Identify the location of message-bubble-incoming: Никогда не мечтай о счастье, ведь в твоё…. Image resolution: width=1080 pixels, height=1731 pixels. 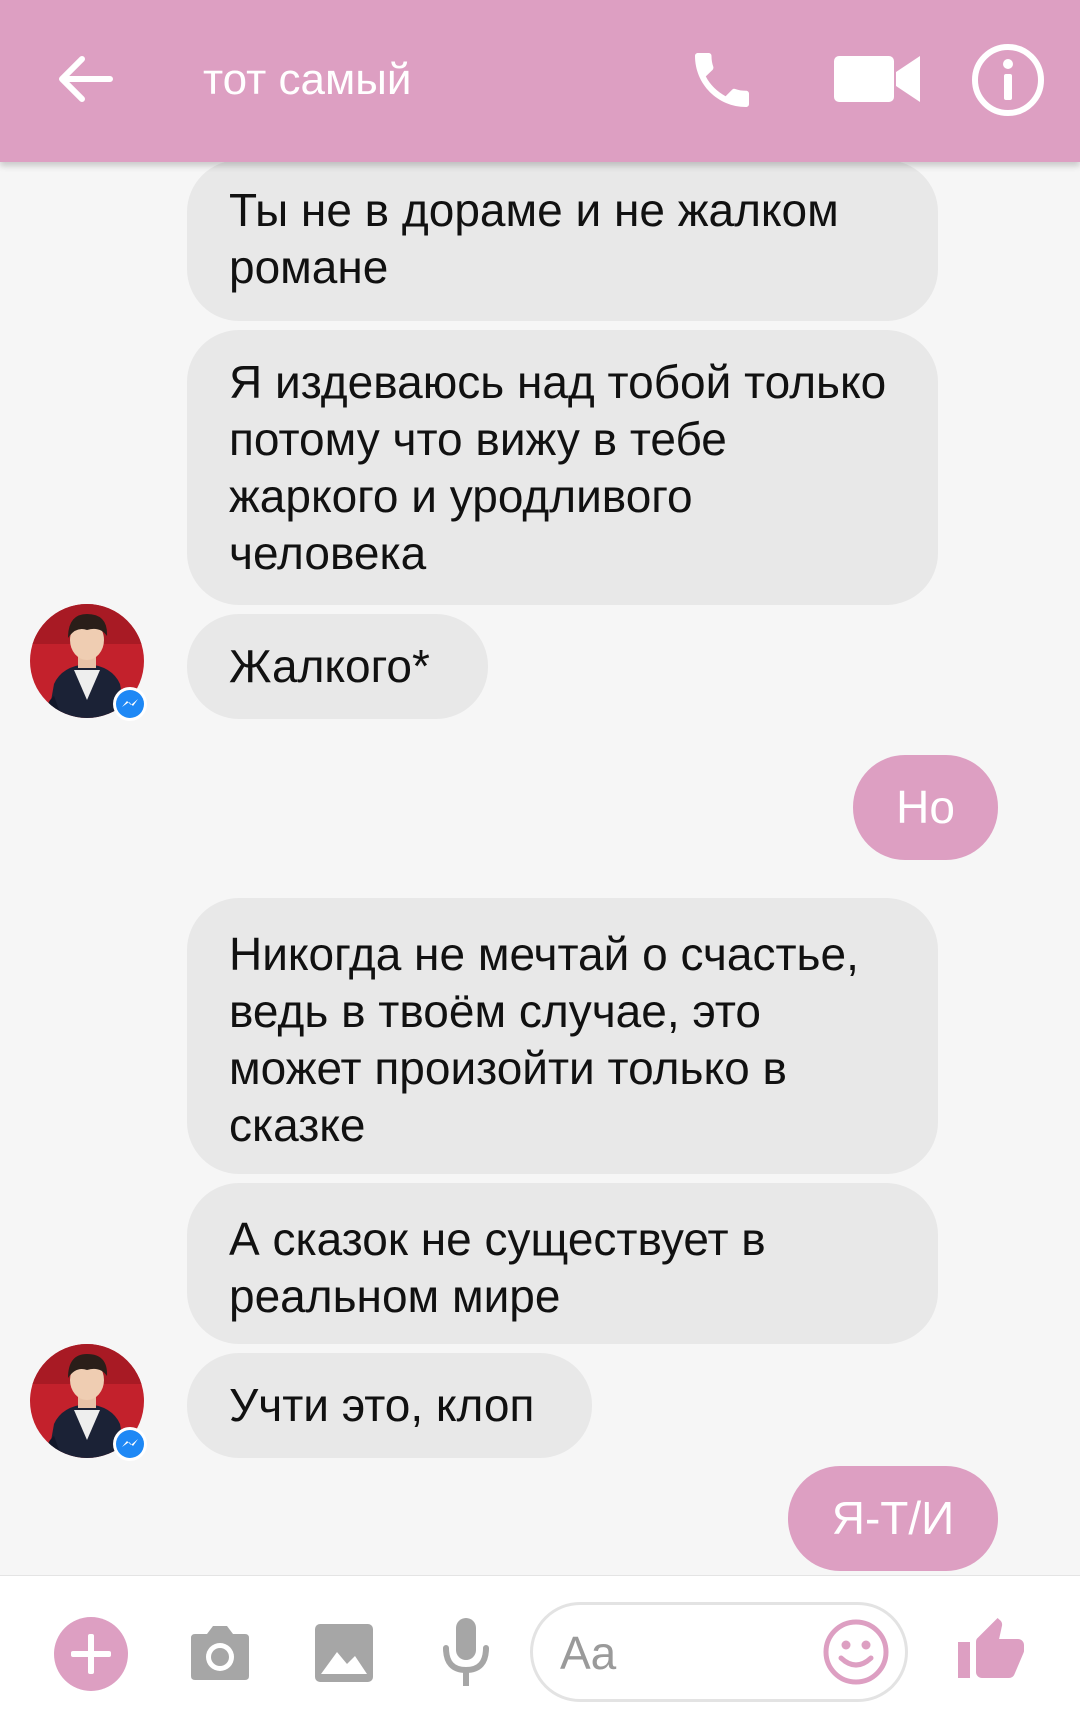
(562, 1036).